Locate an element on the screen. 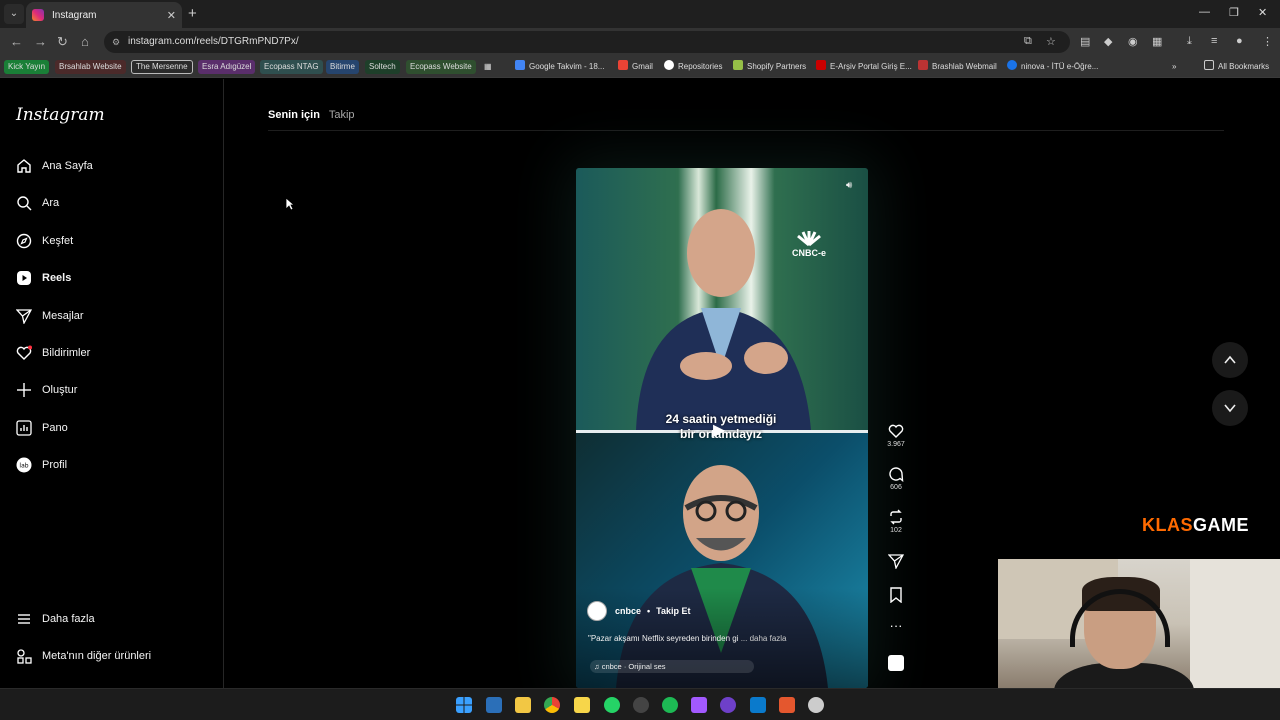  music-note-icon: ♫ is located at coordinates (597, 666).